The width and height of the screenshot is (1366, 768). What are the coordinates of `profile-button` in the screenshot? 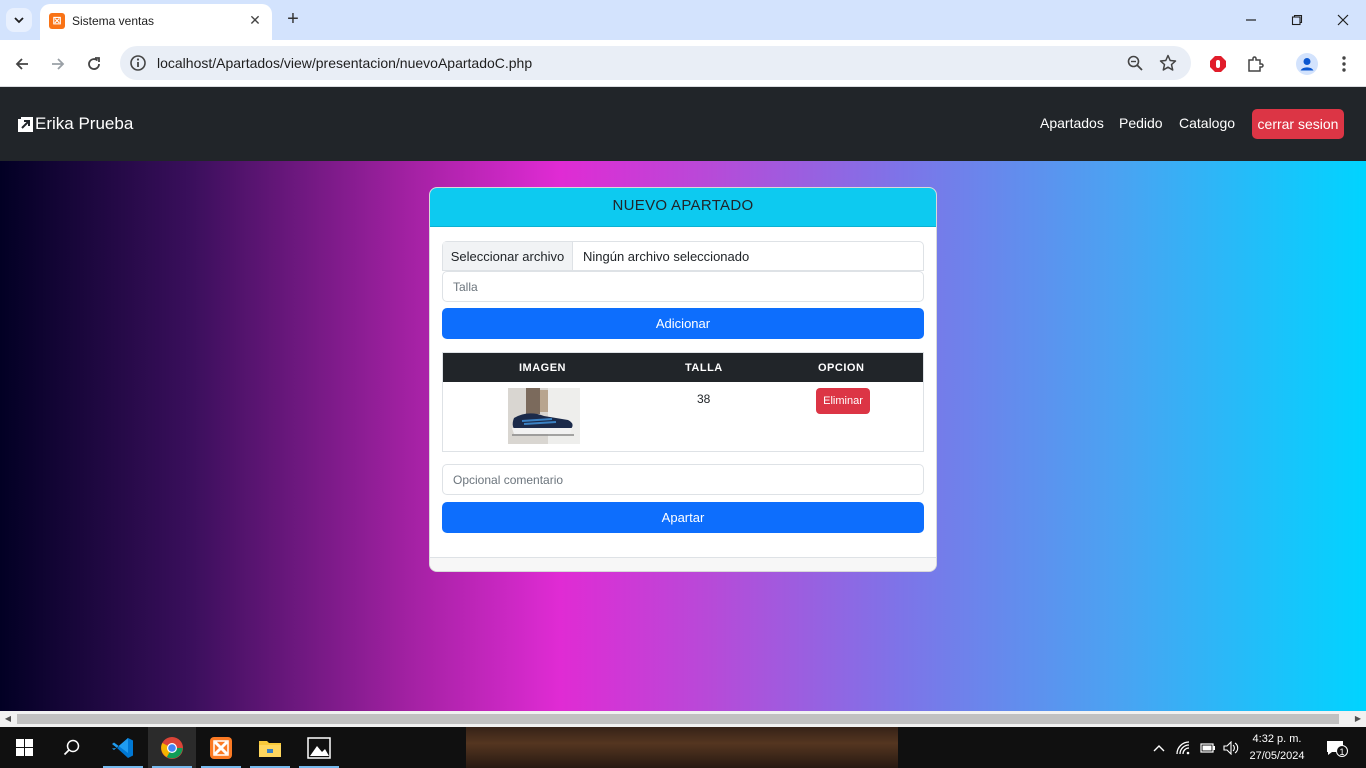 It's located at (1307, 64).